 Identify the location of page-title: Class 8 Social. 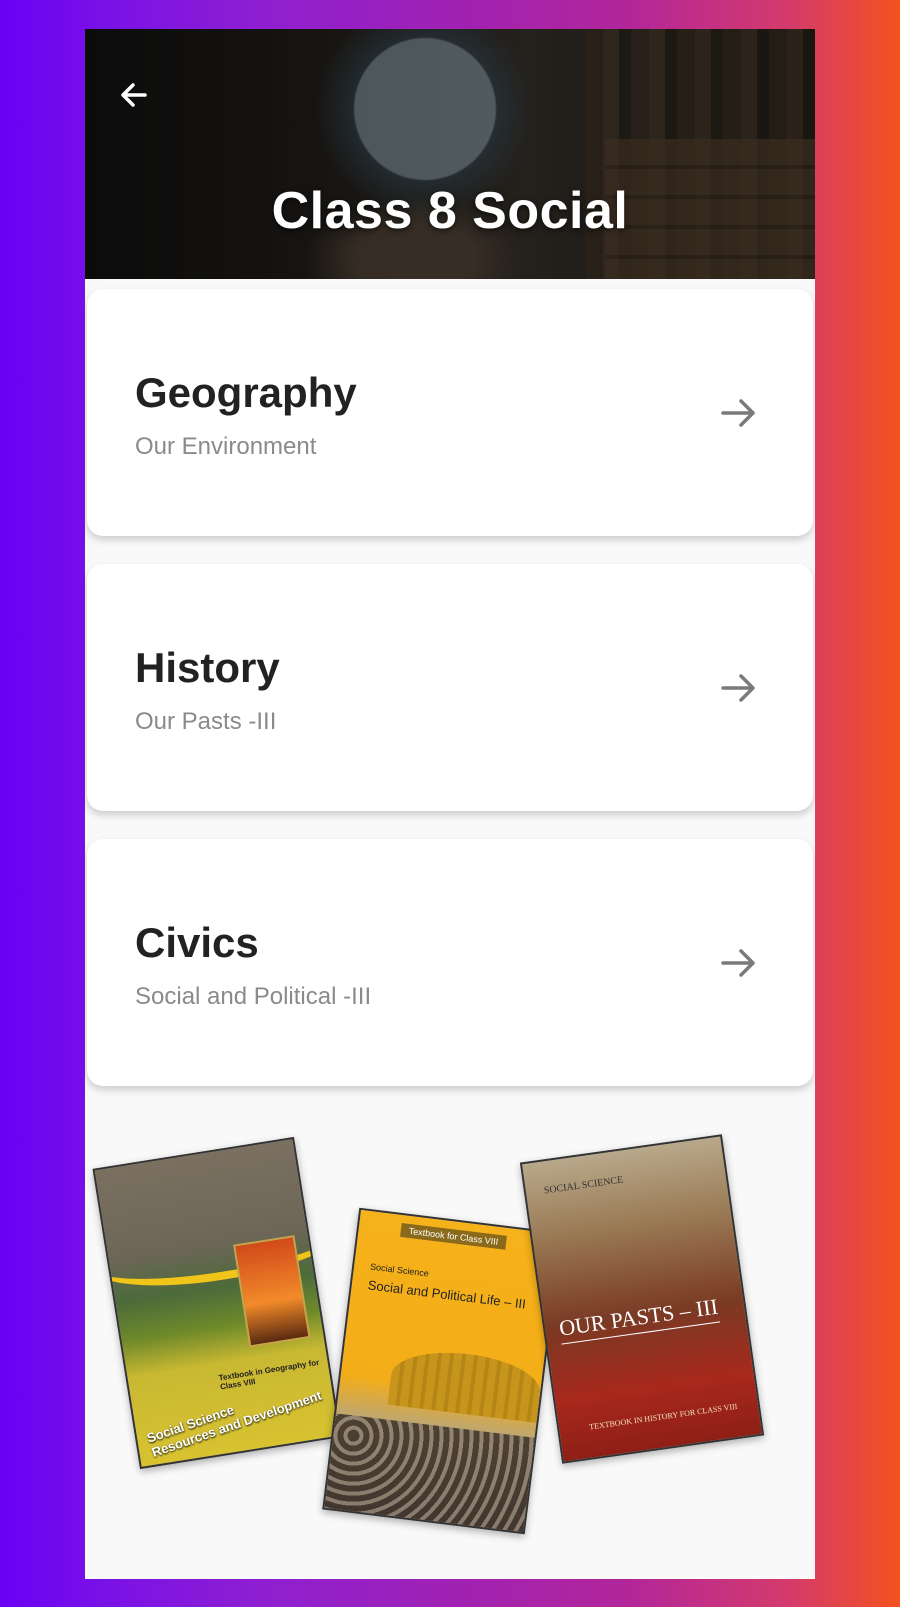
(450, 211).